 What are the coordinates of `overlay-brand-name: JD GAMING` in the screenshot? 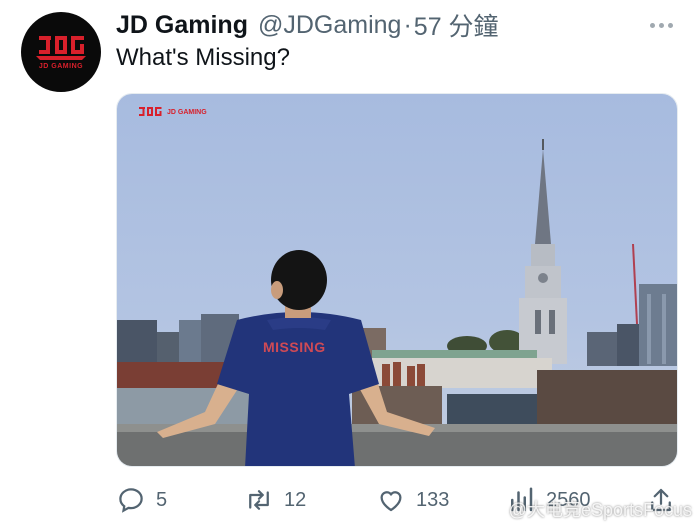 It's located at (187, 112).